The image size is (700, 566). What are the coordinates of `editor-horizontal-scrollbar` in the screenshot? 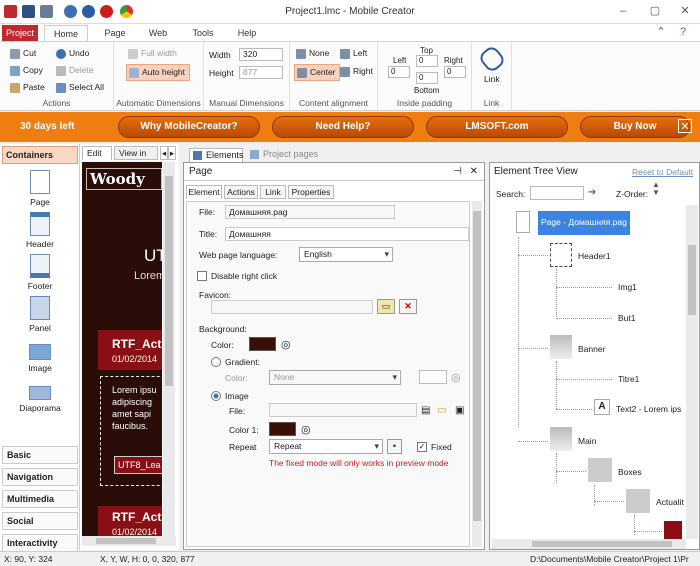 It's located at (129, 541).